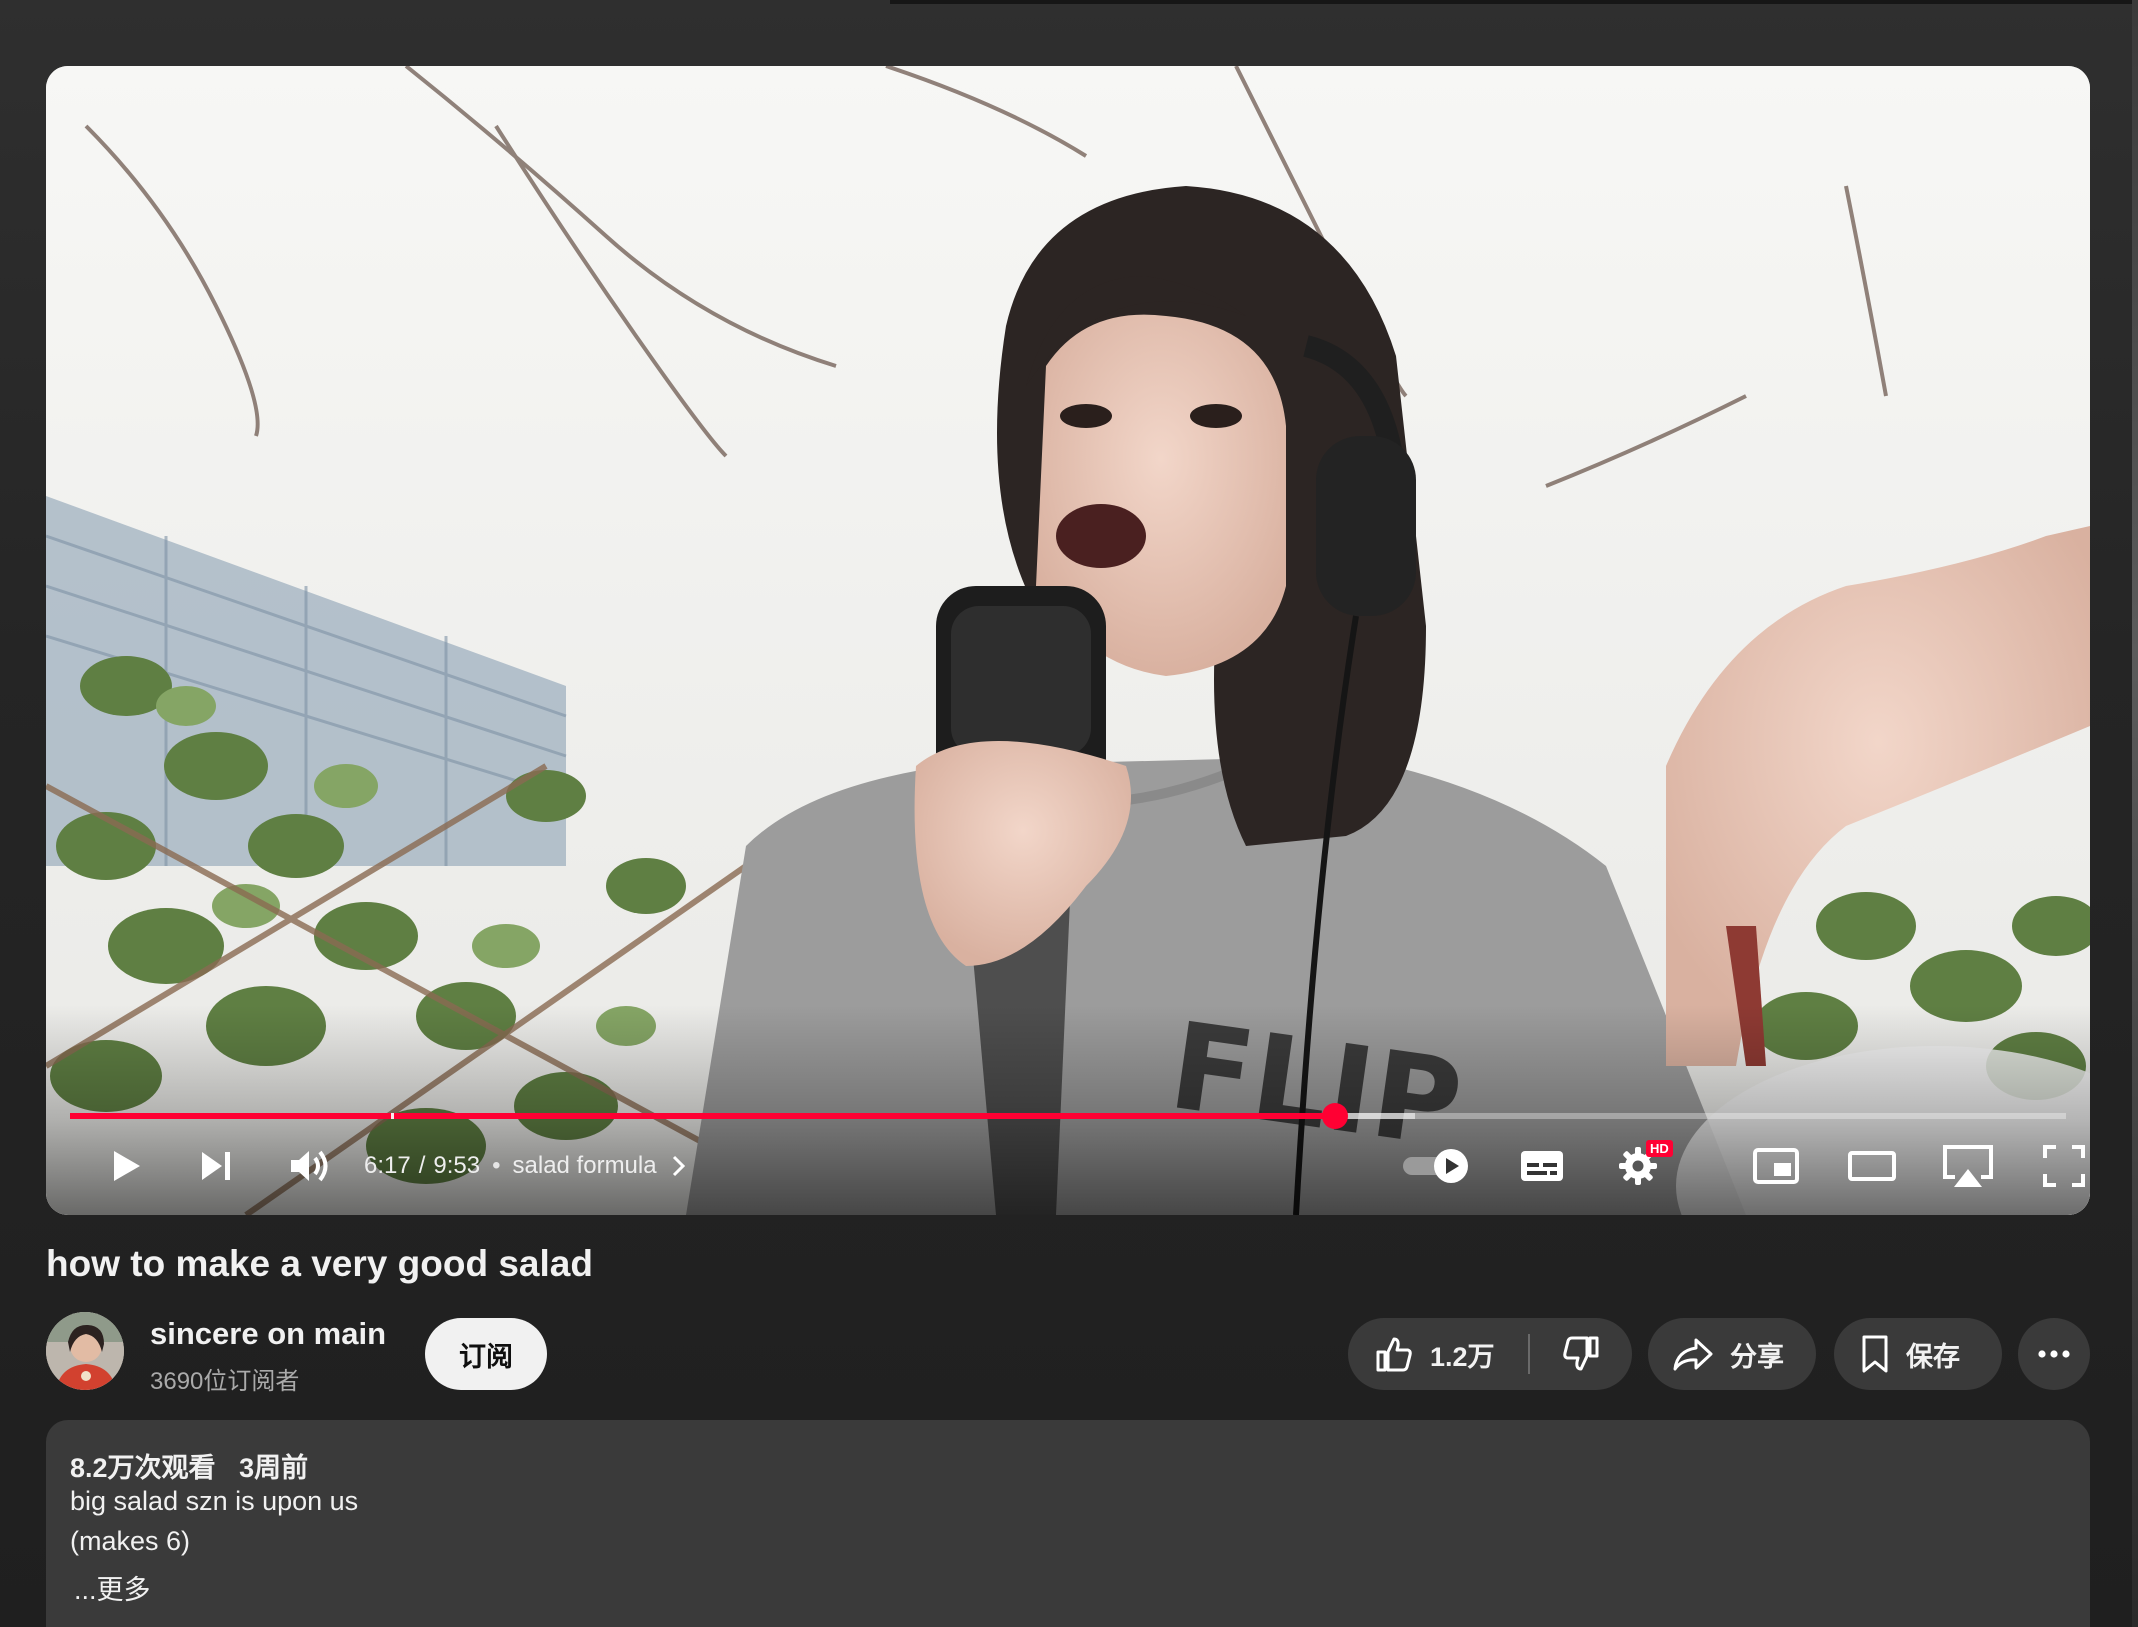  Describe the element at coordinates (1394, 1354) in the screenshot. I see `thumbs-up-icon` at that location.